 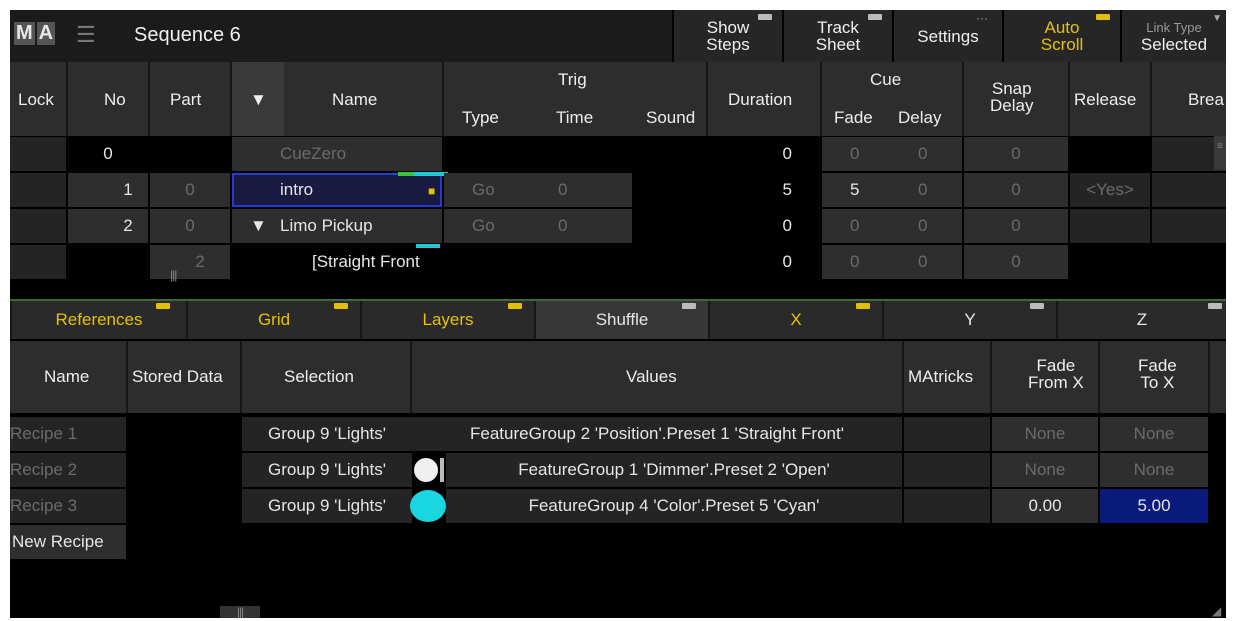 I want to click on new-recipe-button: New Recipe, so click(x=68, y=542).